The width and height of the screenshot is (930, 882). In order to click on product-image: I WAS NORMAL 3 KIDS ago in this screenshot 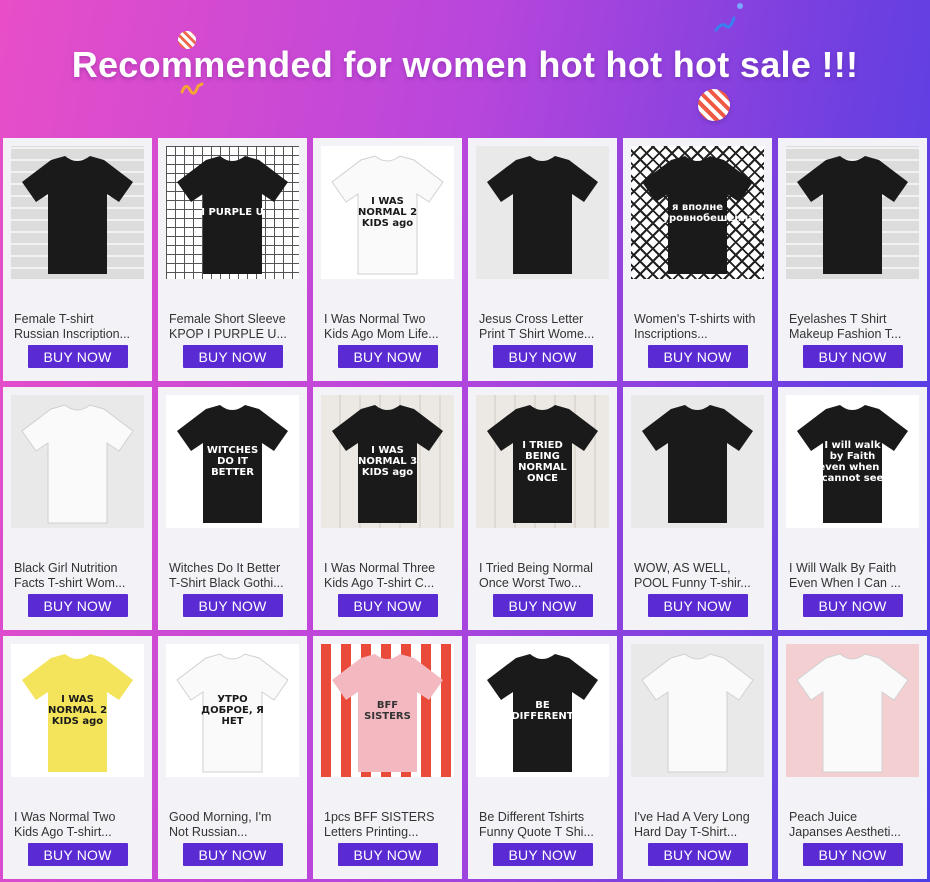, I will do `click(387, 461)`.